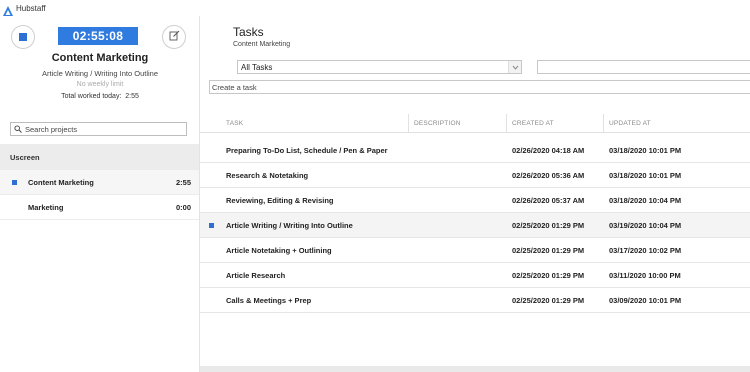  I want to click on task-filter-select: All Tasks, so click(379, 67).